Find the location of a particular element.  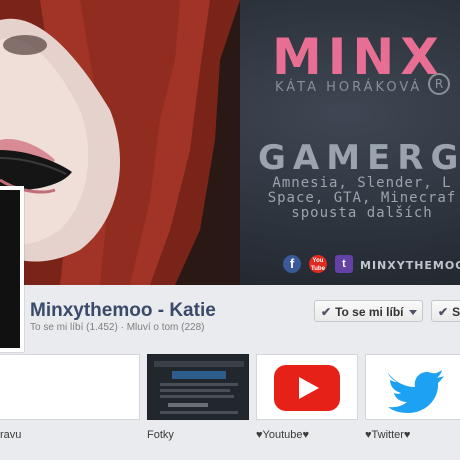

app-tile-twitter is located at coordinates (412, 387).